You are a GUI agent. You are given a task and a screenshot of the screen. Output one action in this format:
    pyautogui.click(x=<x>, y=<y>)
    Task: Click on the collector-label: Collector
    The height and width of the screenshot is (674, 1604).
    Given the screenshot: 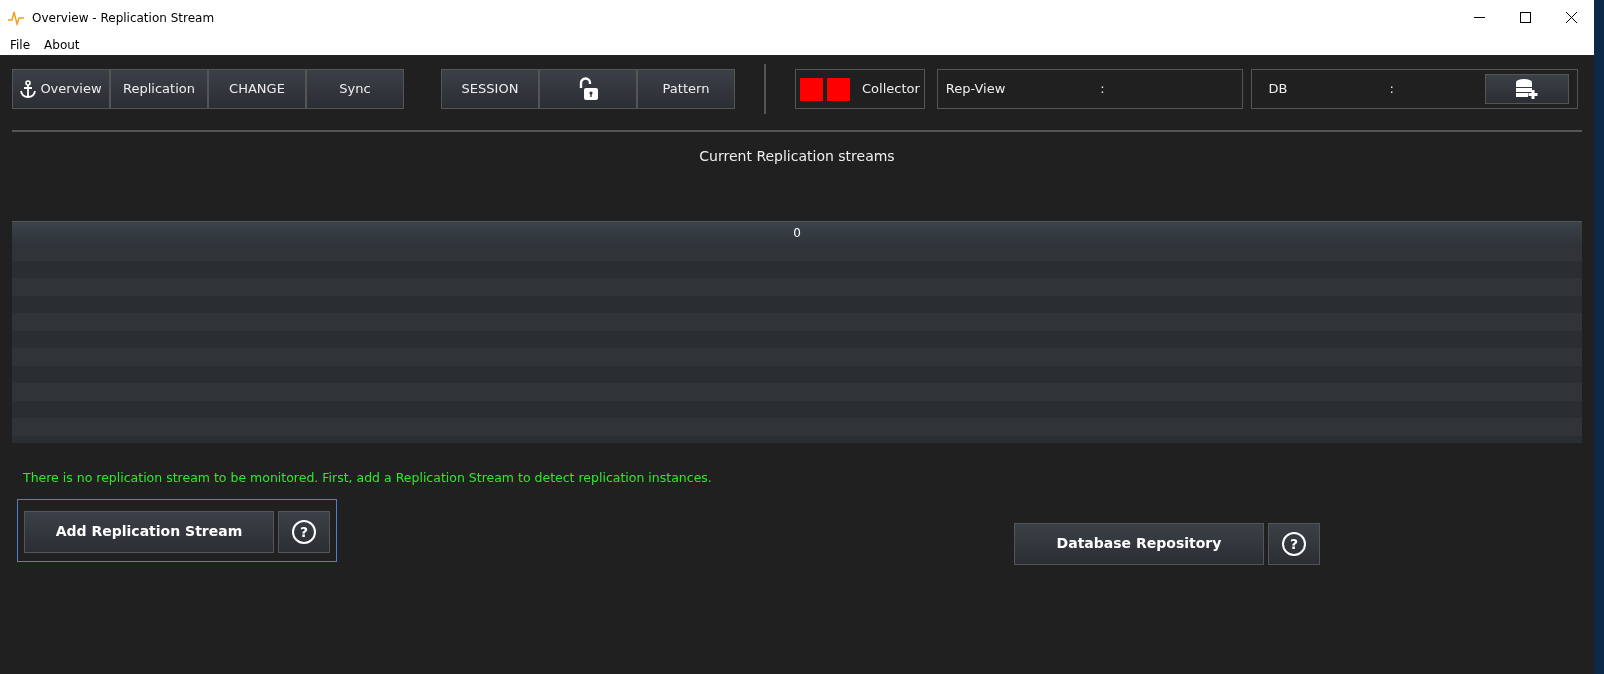 What is the action you would take?
    pyautogui.click(x=891, y=89)
    